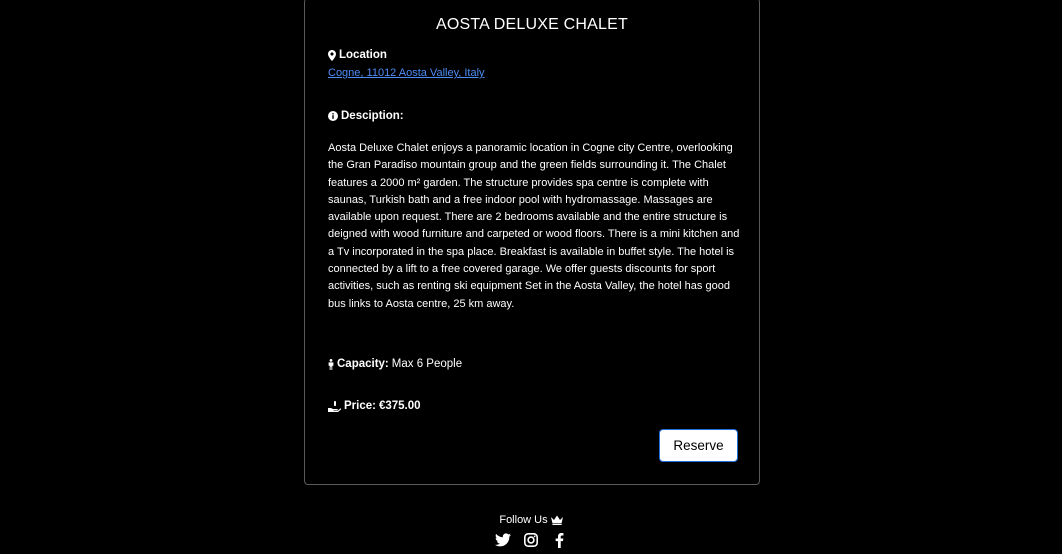 The height and width of the screenshot is (554, 1062). I want to click on capacity-value: Max 6 People, so click(427, 364).